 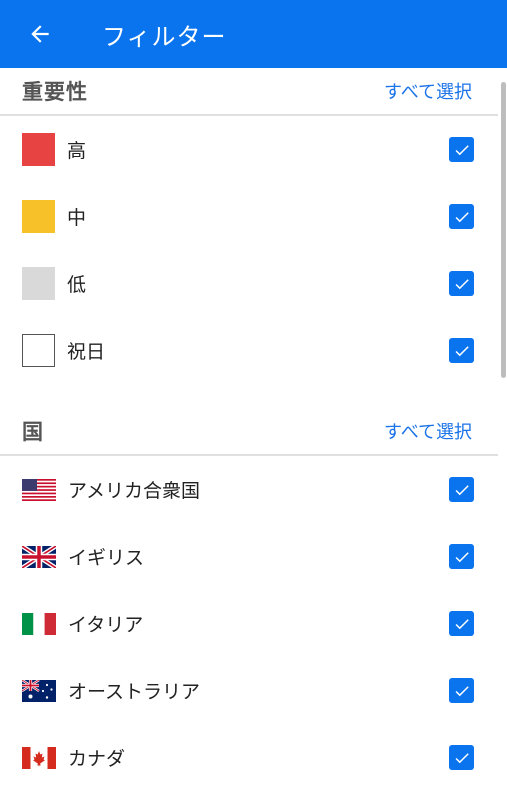 I want to click on importance-holiday-checkbox, so click(x=461, y=350).